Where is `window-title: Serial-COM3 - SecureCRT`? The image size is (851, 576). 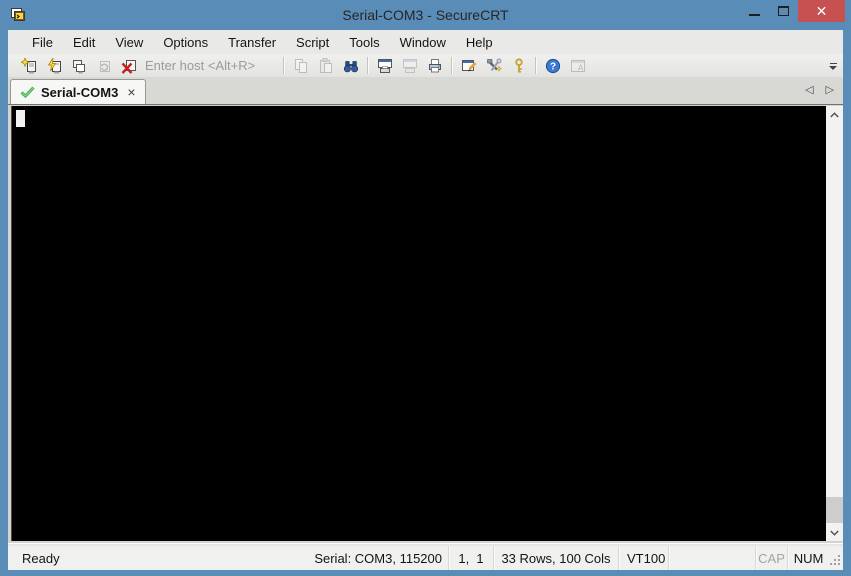
window-title: Serial-COM3 - SecureCRT is located at coordinates (425, 15).